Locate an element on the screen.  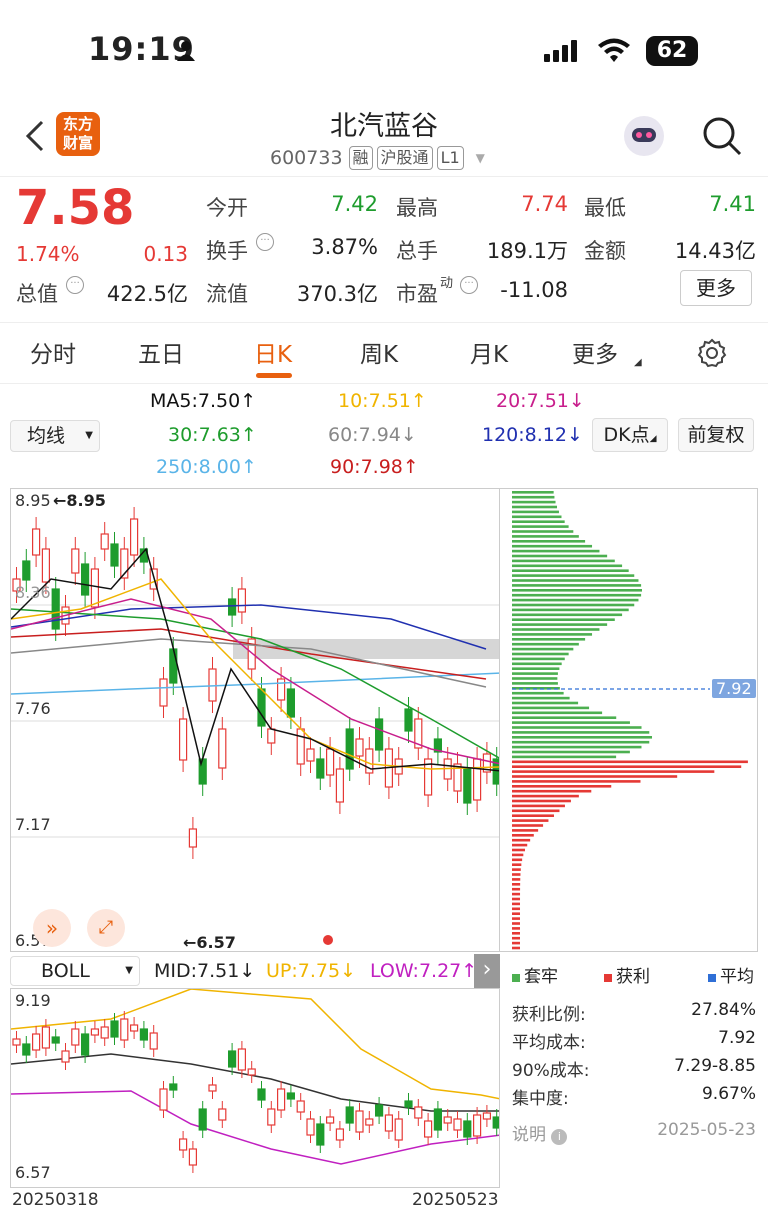
search-icon is located at coordinates (722, 138).